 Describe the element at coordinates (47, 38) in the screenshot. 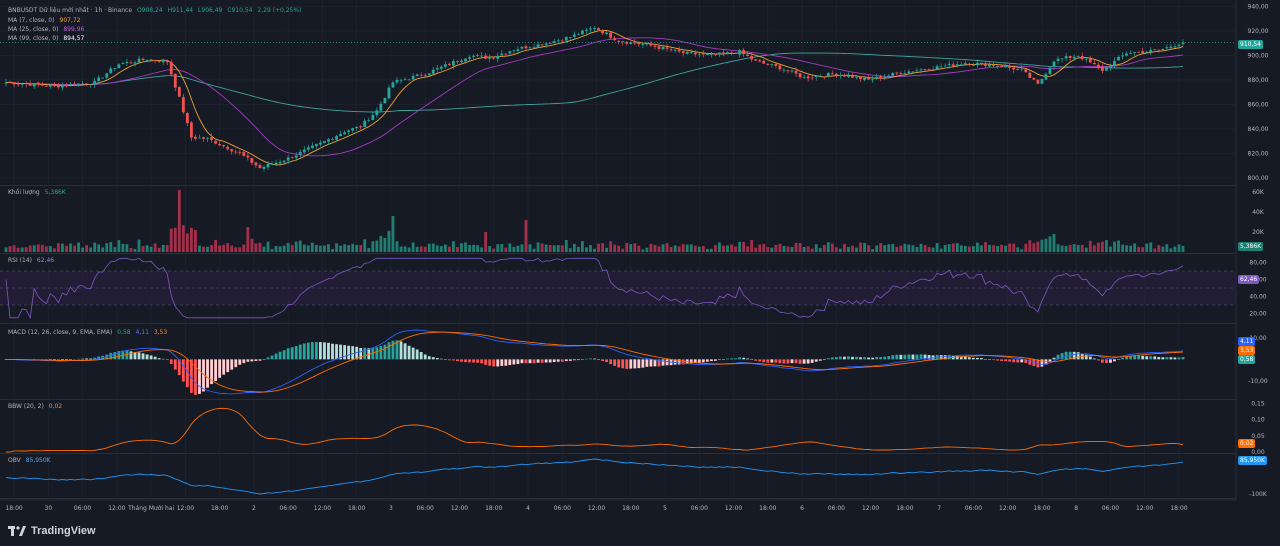

I see `ma99-legend: MA (99, close, 0) 894,57` at that location.